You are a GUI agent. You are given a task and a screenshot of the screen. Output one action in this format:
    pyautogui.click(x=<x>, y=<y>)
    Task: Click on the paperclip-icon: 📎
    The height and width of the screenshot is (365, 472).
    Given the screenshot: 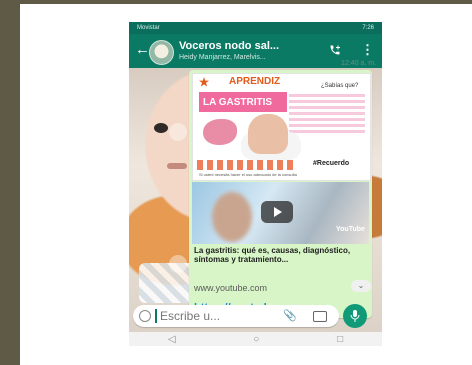 What is the action you would take?
    pyautogui.click(x=290, y=315)
    